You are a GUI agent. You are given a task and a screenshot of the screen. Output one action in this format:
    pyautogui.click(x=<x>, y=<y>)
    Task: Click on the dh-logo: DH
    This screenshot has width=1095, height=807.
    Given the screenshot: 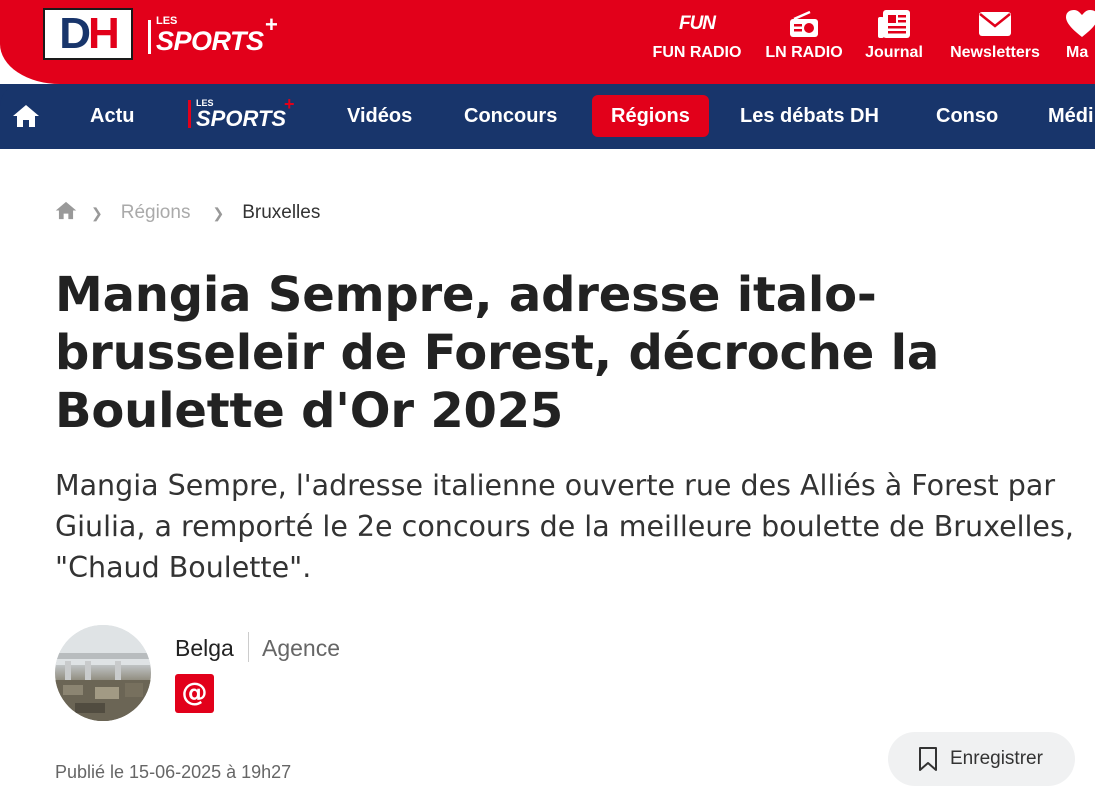 What is the action you would take?
    pyautogui.click(x=88, y=34)
    